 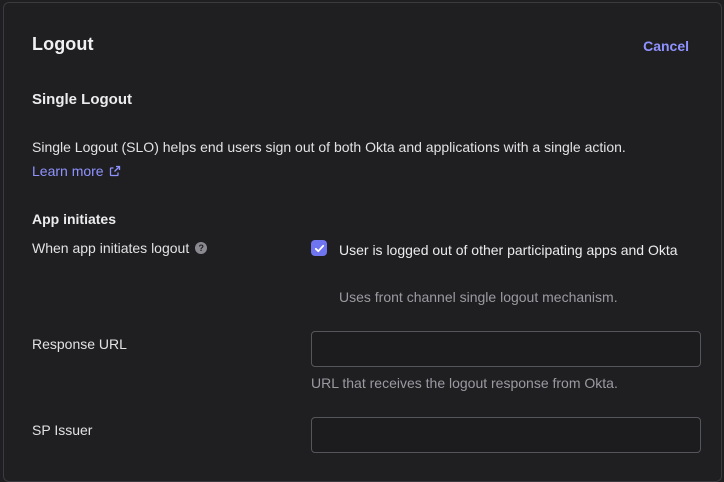 I want to click on learn-more-link: Learn more, so click(x=76, y=171).